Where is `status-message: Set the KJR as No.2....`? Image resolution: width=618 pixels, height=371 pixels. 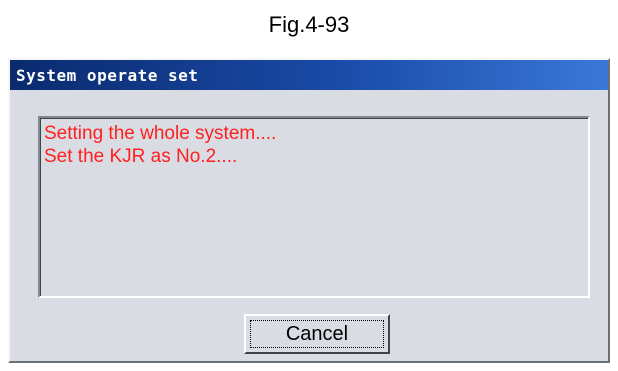 status-message: Set the KJR as No.2.... is located at coordinates (141, 156).